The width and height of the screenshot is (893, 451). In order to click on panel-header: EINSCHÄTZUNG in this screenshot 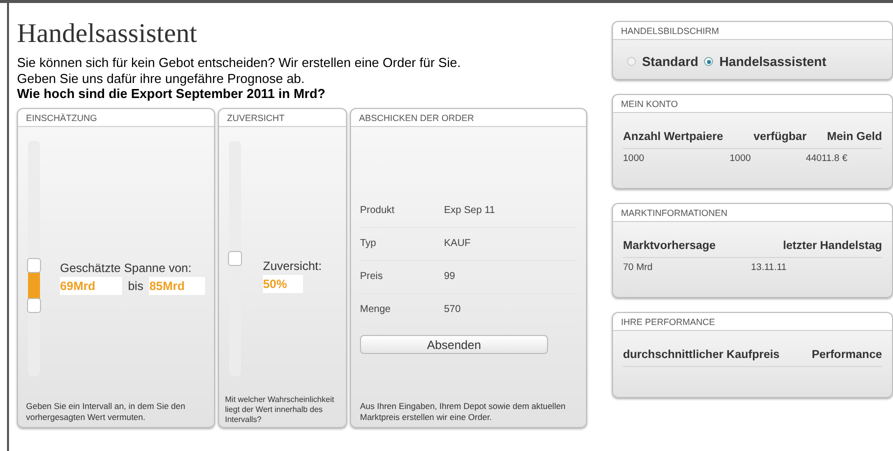, I will do `click(62, 117)`.